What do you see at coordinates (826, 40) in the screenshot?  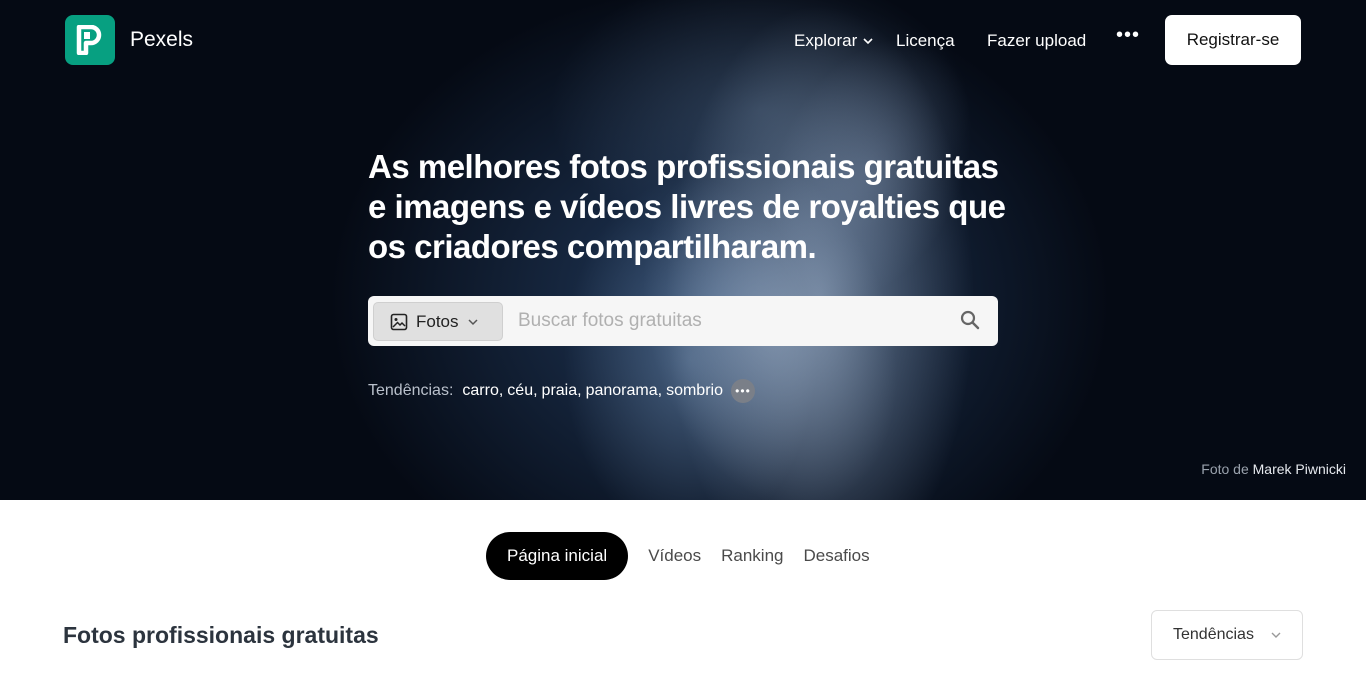 I see `nav-explore-label: Explorar` at bounding box center [826, 40].